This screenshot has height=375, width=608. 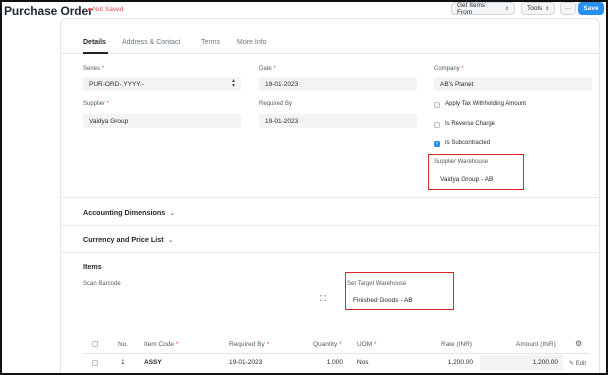 What do you see at coordinates (94, 42) in the screenshot?
I see `tab-details: Details` at bounding box center [94, 42].